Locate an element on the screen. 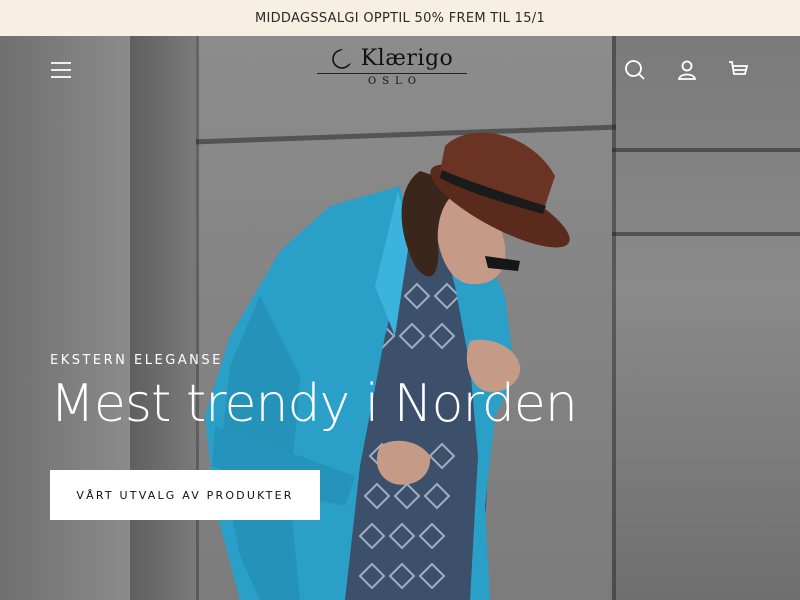 The height and width of the screenshot is (600, 800). announcement-text: MIDDAGSSALGI OPPTIL 50% FREM TIL 15/1 is located at coordinates (400, 18).